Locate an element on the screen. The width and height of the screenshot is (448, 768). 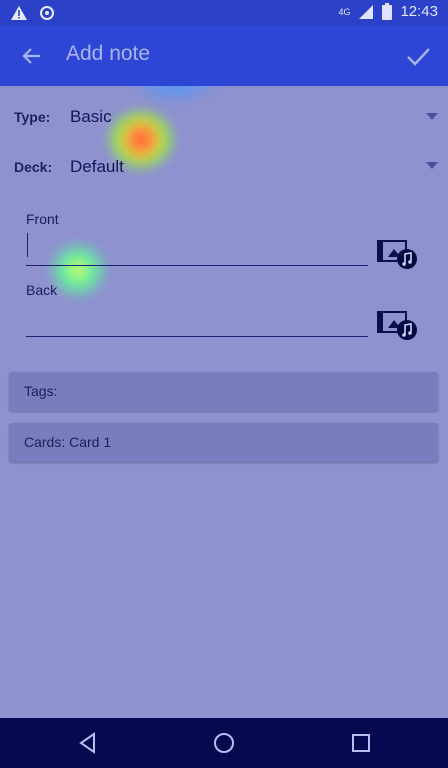
cards-button: Cards: Card 1 is located at coordinates (223, 442).